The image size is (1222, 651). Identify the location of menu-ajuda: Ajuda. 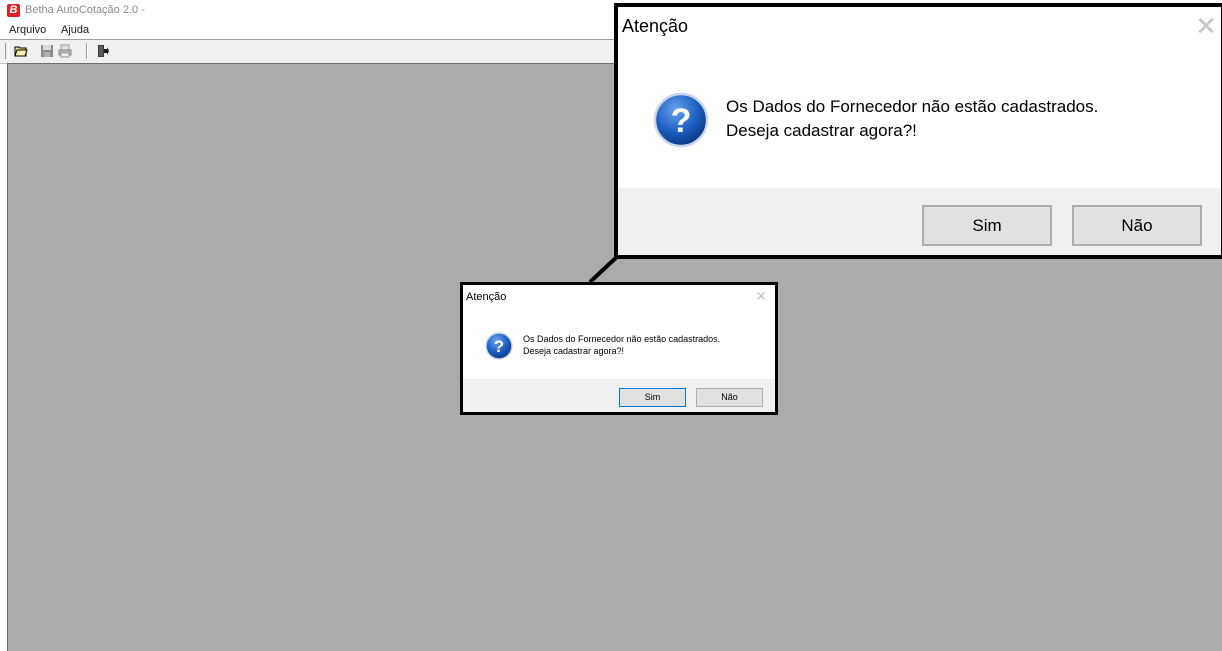
(75, 30).